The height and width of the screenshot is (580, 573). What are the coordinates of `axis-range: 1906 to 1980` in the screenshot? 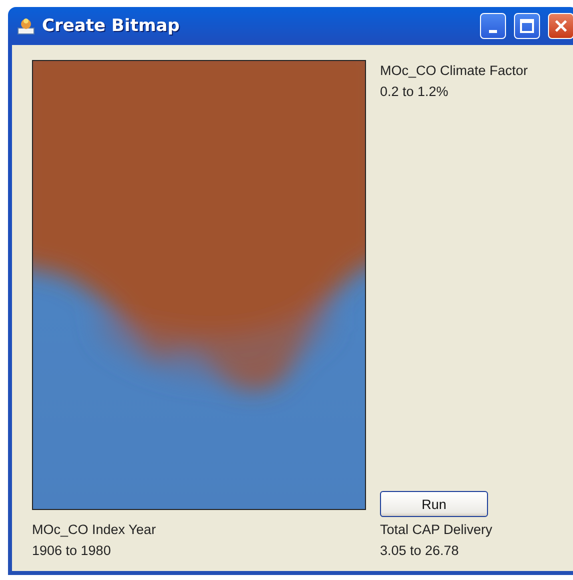 It's located at (72, 551).